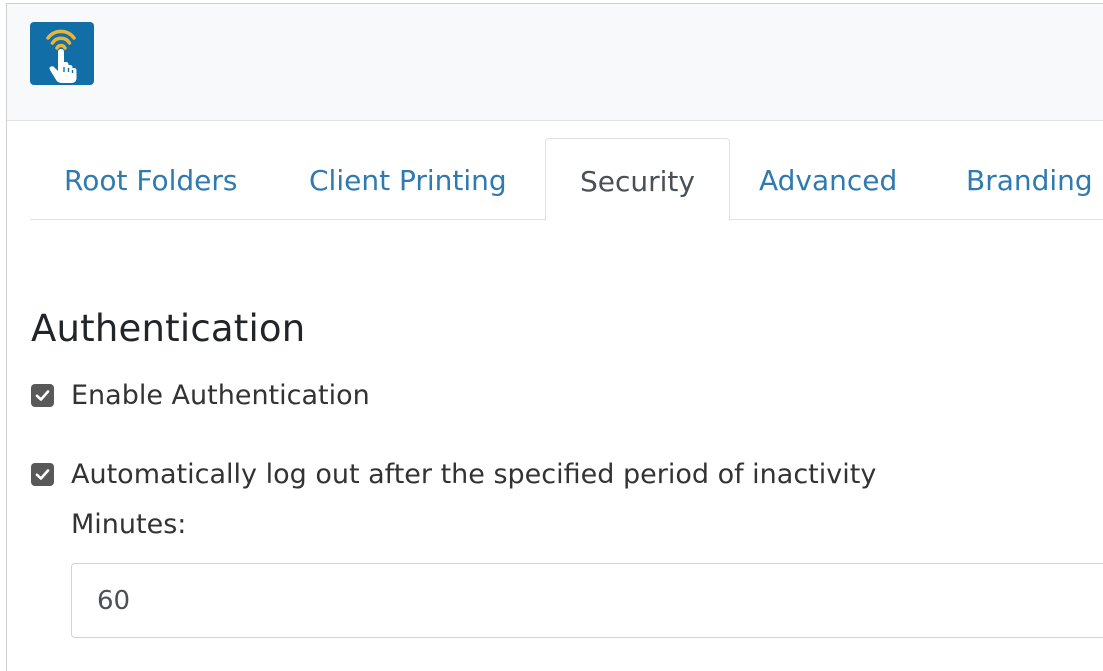 Image resolution: width=1103 pixels, height=671 pixels. What do you see at coordinates (168, 328) in the screenshot?
I see `authentication-heading: Authentication` at bounding box center [168, 328].